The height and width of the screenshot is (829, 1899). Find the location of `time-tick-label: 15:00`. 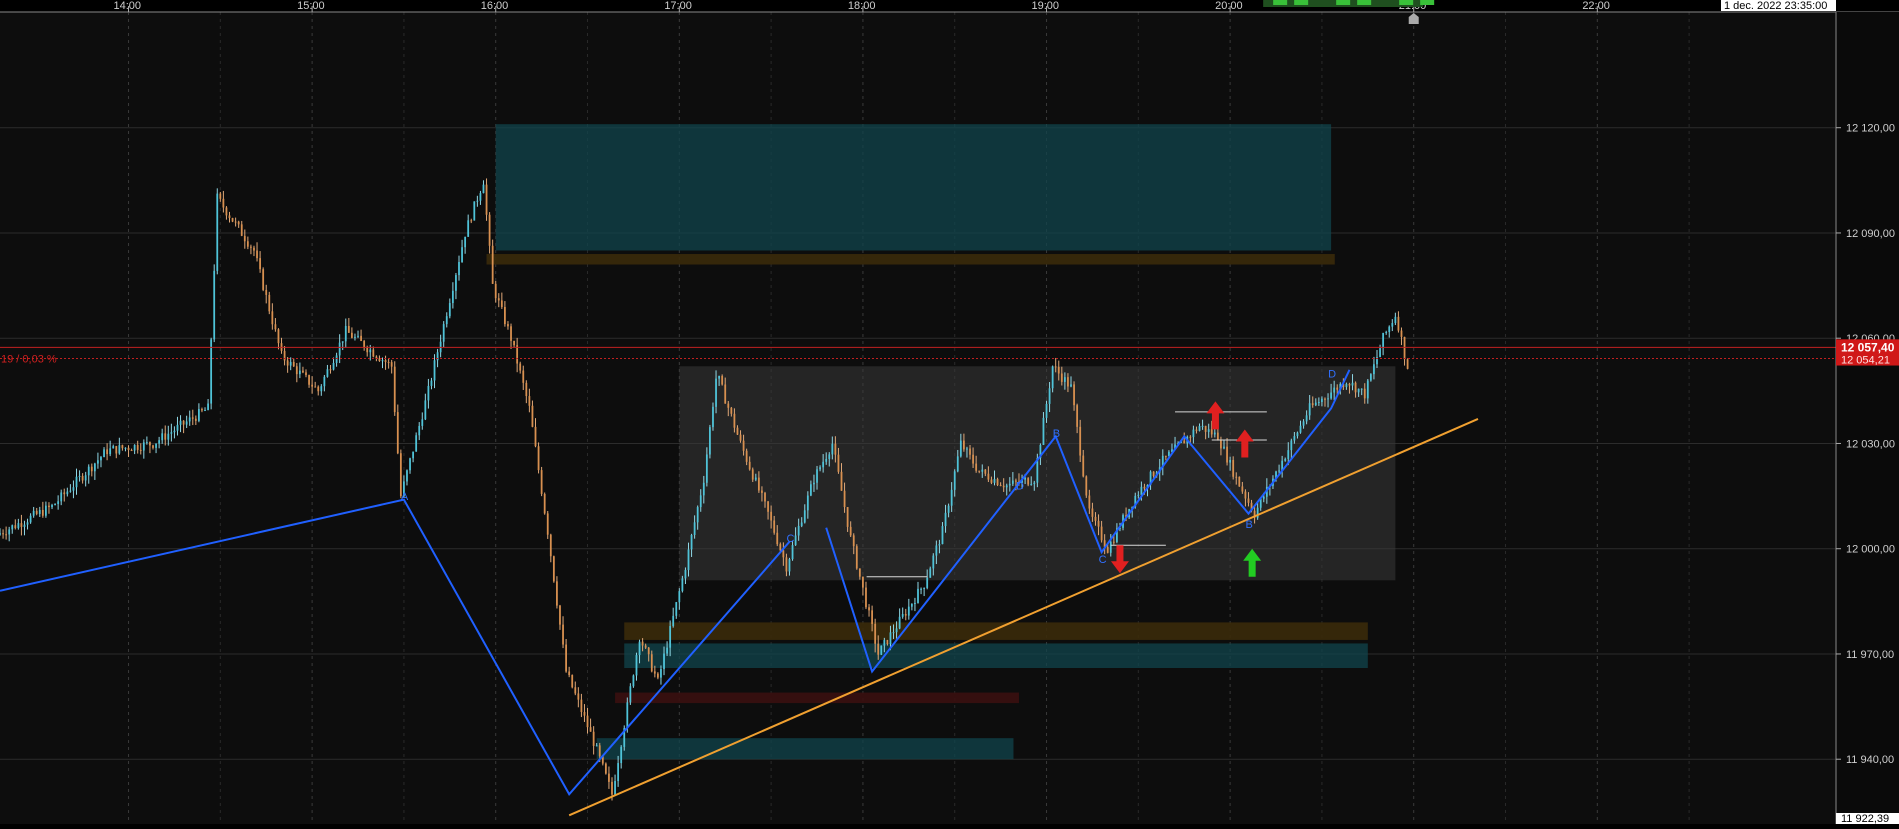

time-tick-label: 15:00 is located at coordinates (311, 6).